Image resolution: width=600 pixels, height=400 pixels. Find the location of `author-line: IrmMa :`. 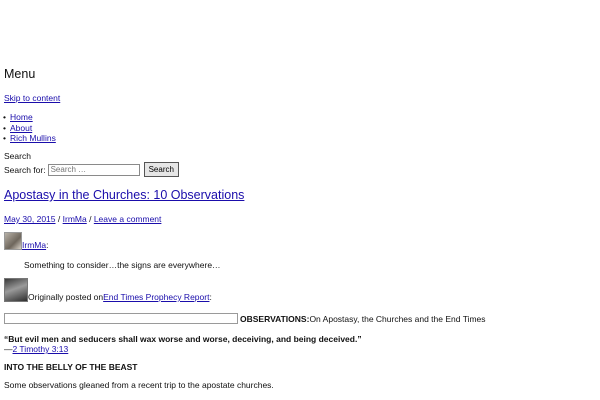

author-line: IrmMa : is located at coordinates (26, 241).